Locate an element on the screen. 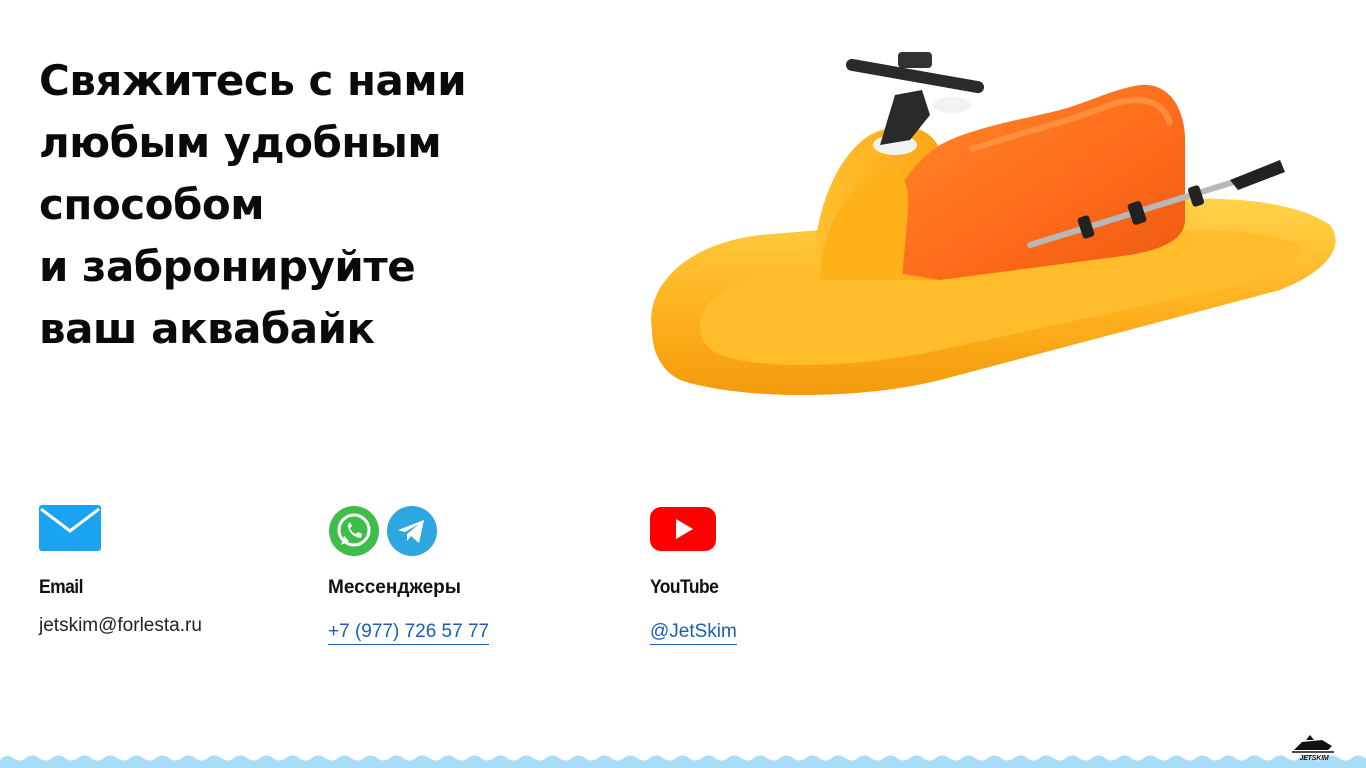  whatsapp-icon is located at coordinates (354, 531).